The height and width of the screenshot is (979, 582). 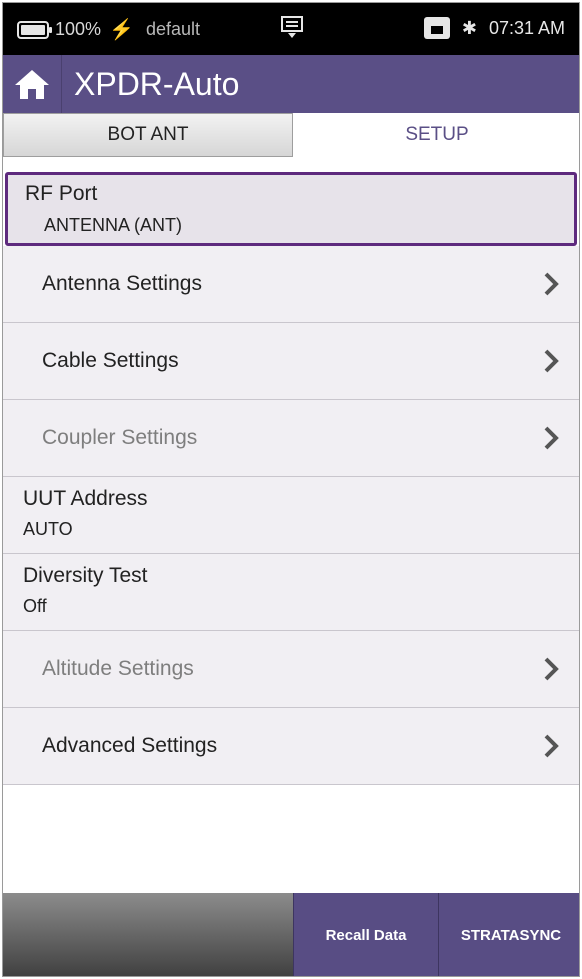 I want to click on altitude-settings-item: Altitude Settings, so click(x=291, y=669).